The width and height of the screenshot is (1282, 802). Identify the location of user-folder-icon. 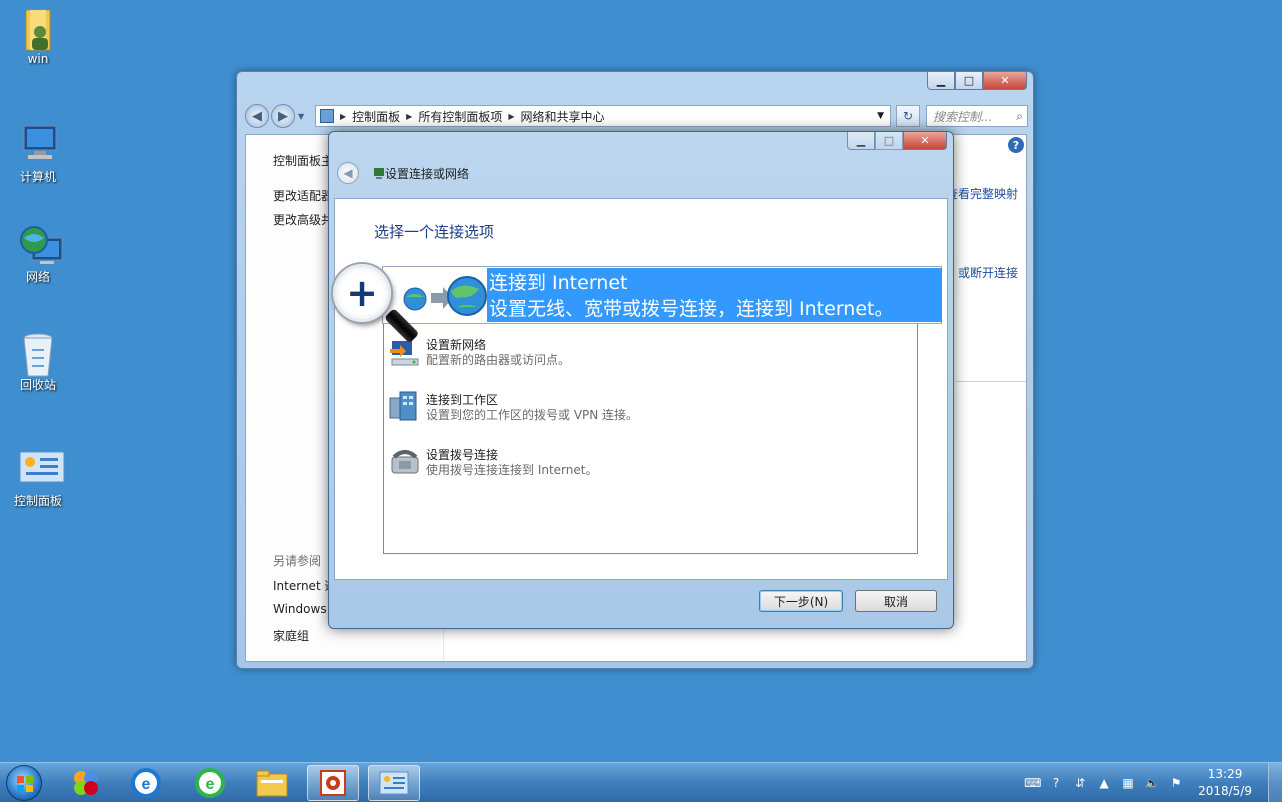
(38, 29).